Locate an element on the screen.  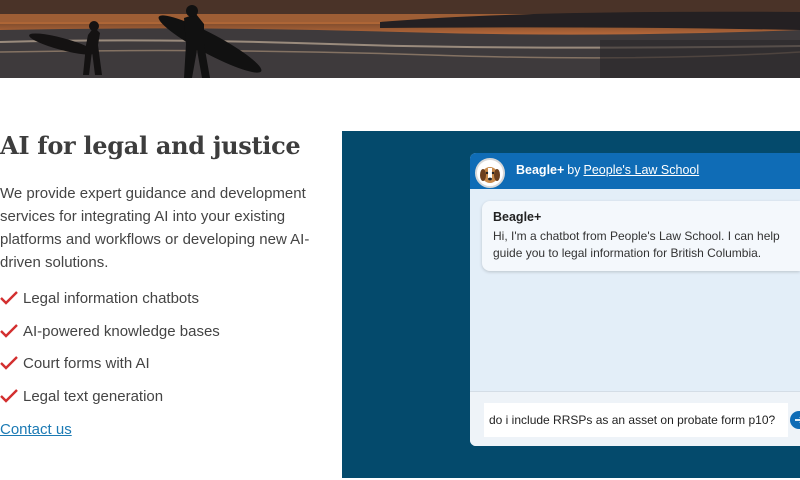
chat-message-input is located at coordinates (636, 420).